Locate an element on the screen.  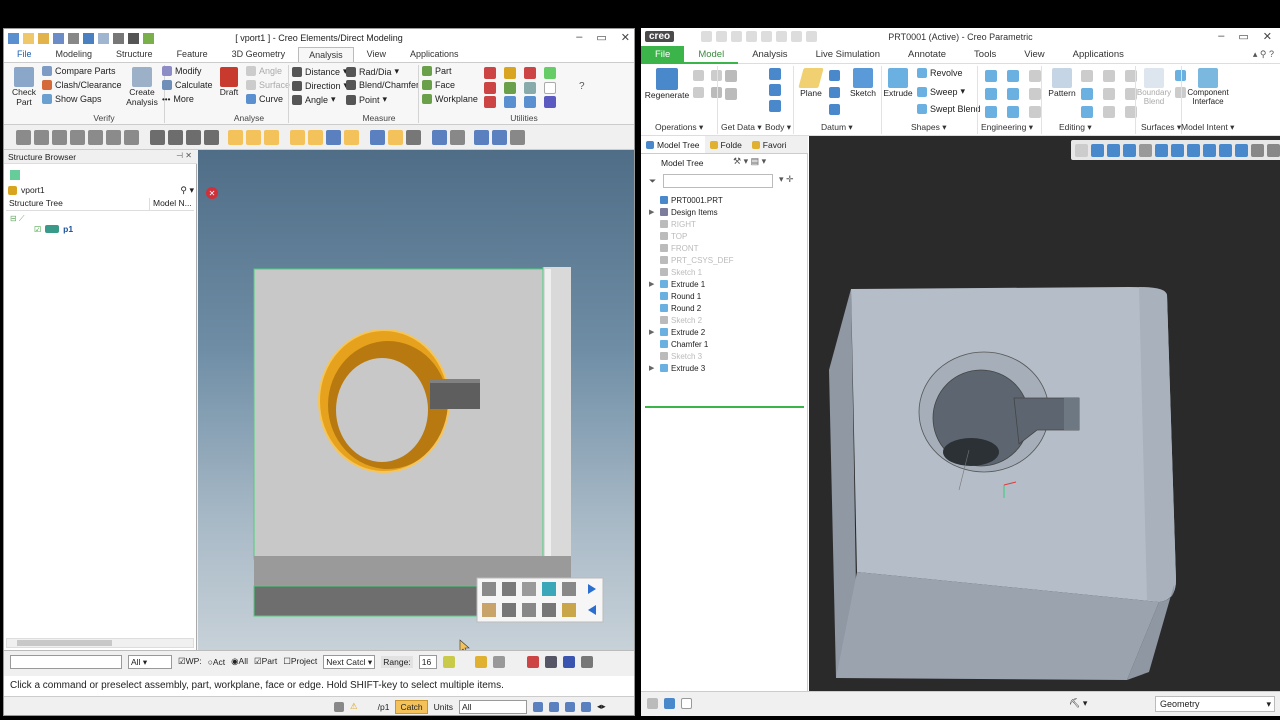
checkbox-checked-icon: ☑ is located at coordinates (37, 229).